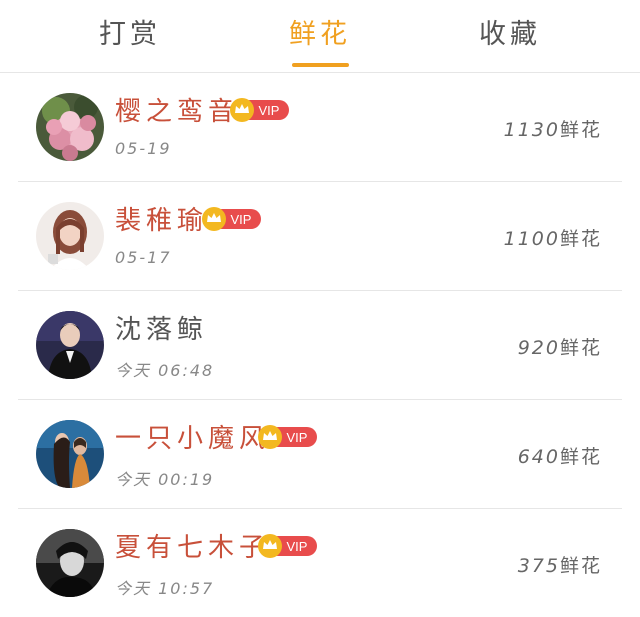 Image resolution: width=640 pixels, height=617 pixels. I want to click on user-name: 一只小魔风, so click(192, 436).